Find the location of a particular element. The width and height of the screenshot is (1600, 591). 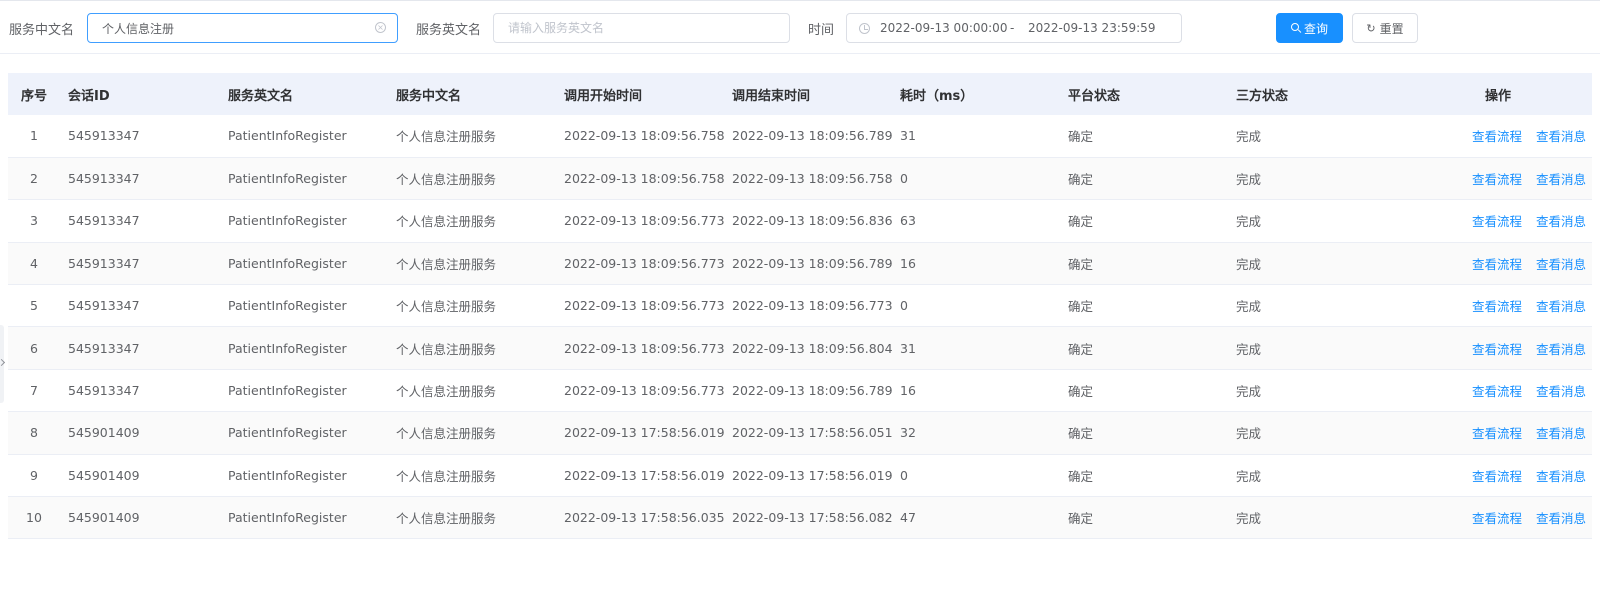

service-en-name-input is located at coordinates (641, 28).